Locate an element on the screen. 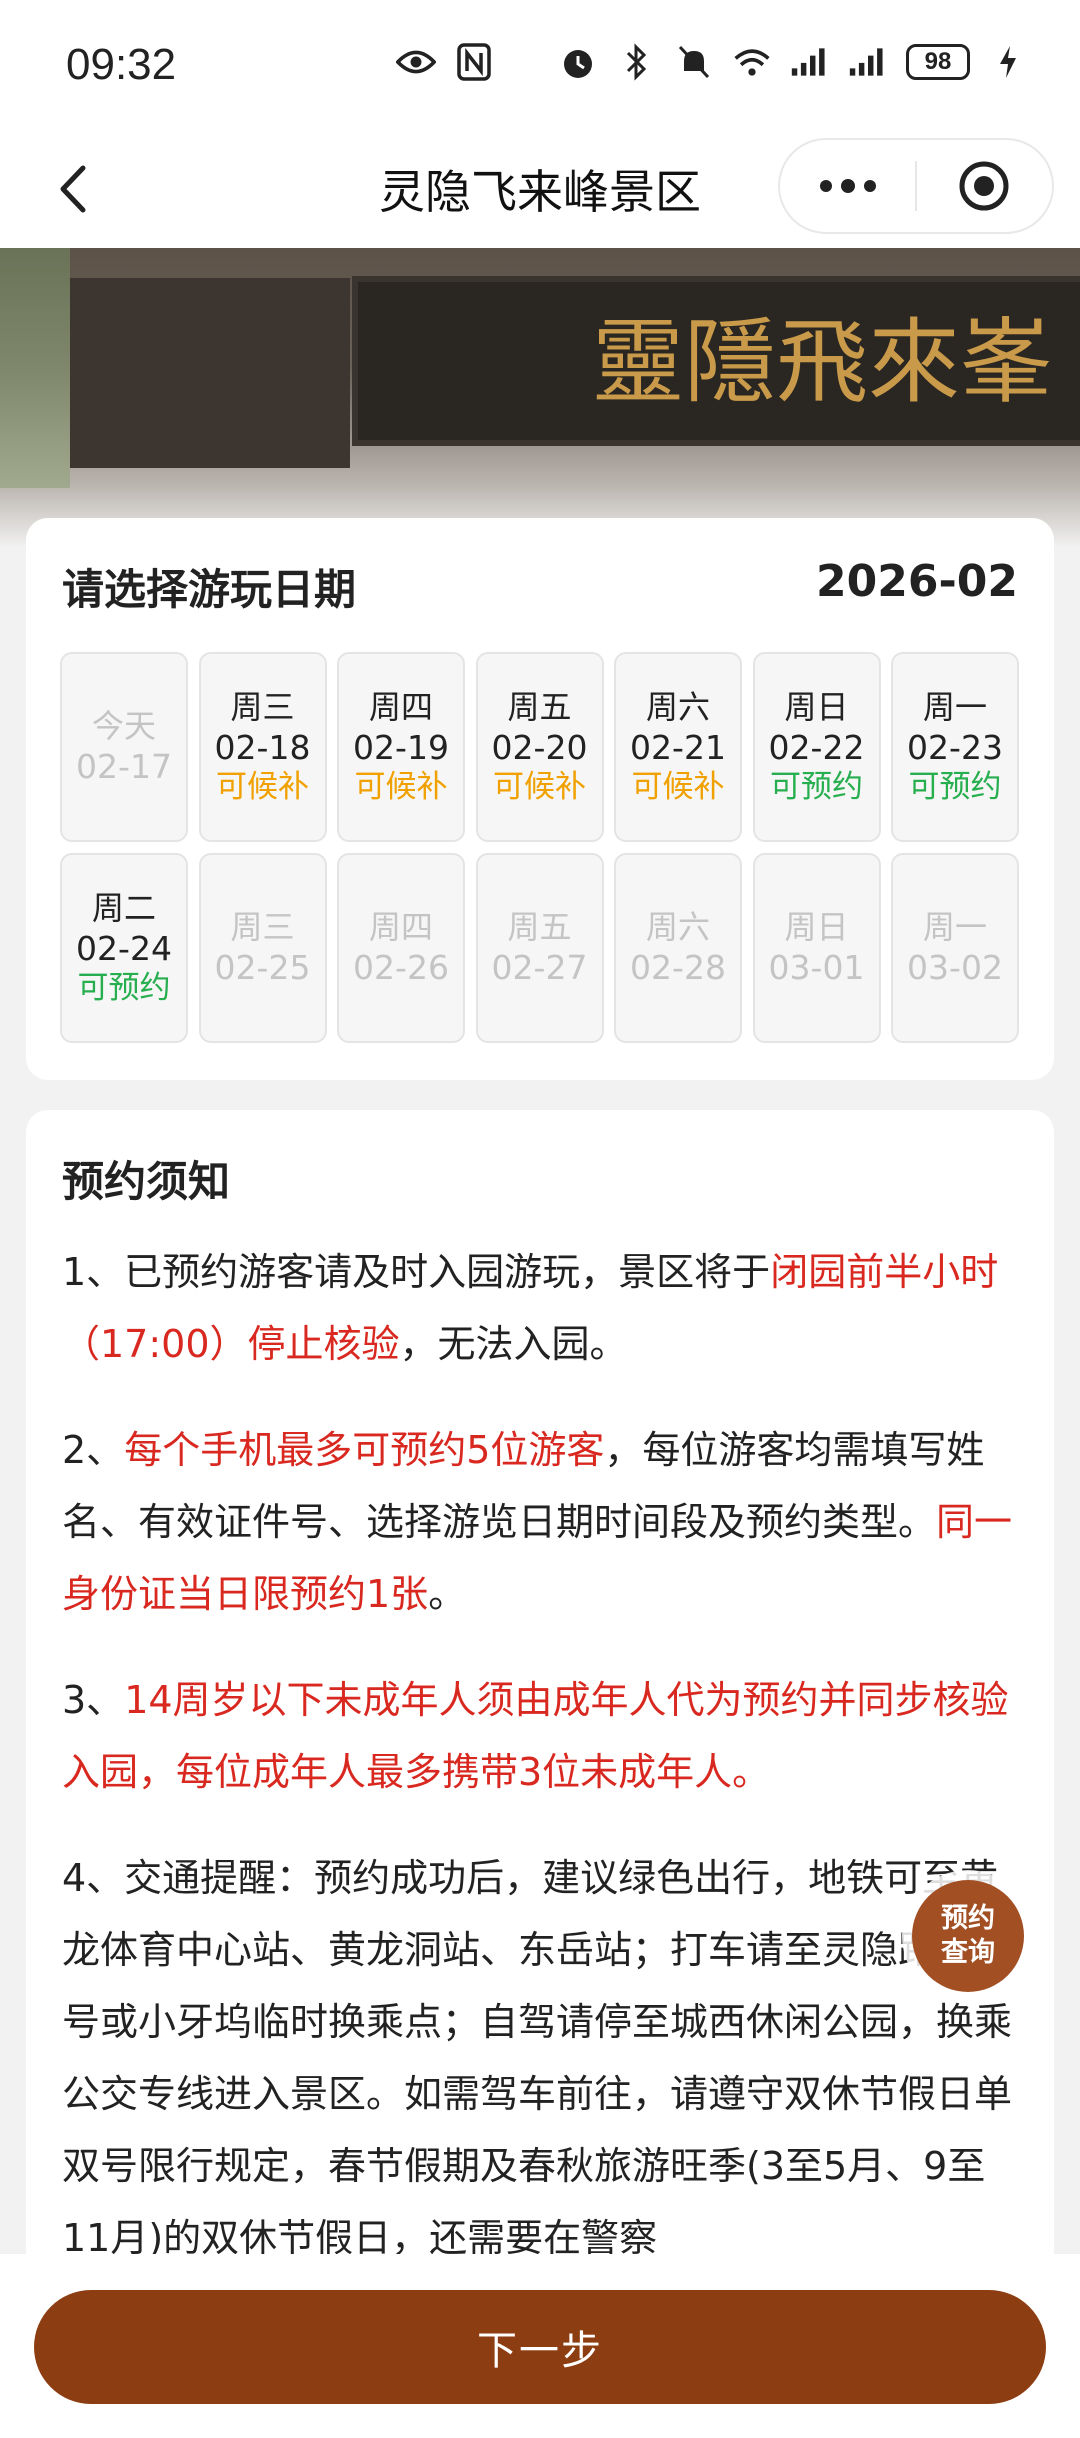  battery-indicator: 98 is located at coordinates (938, 62).